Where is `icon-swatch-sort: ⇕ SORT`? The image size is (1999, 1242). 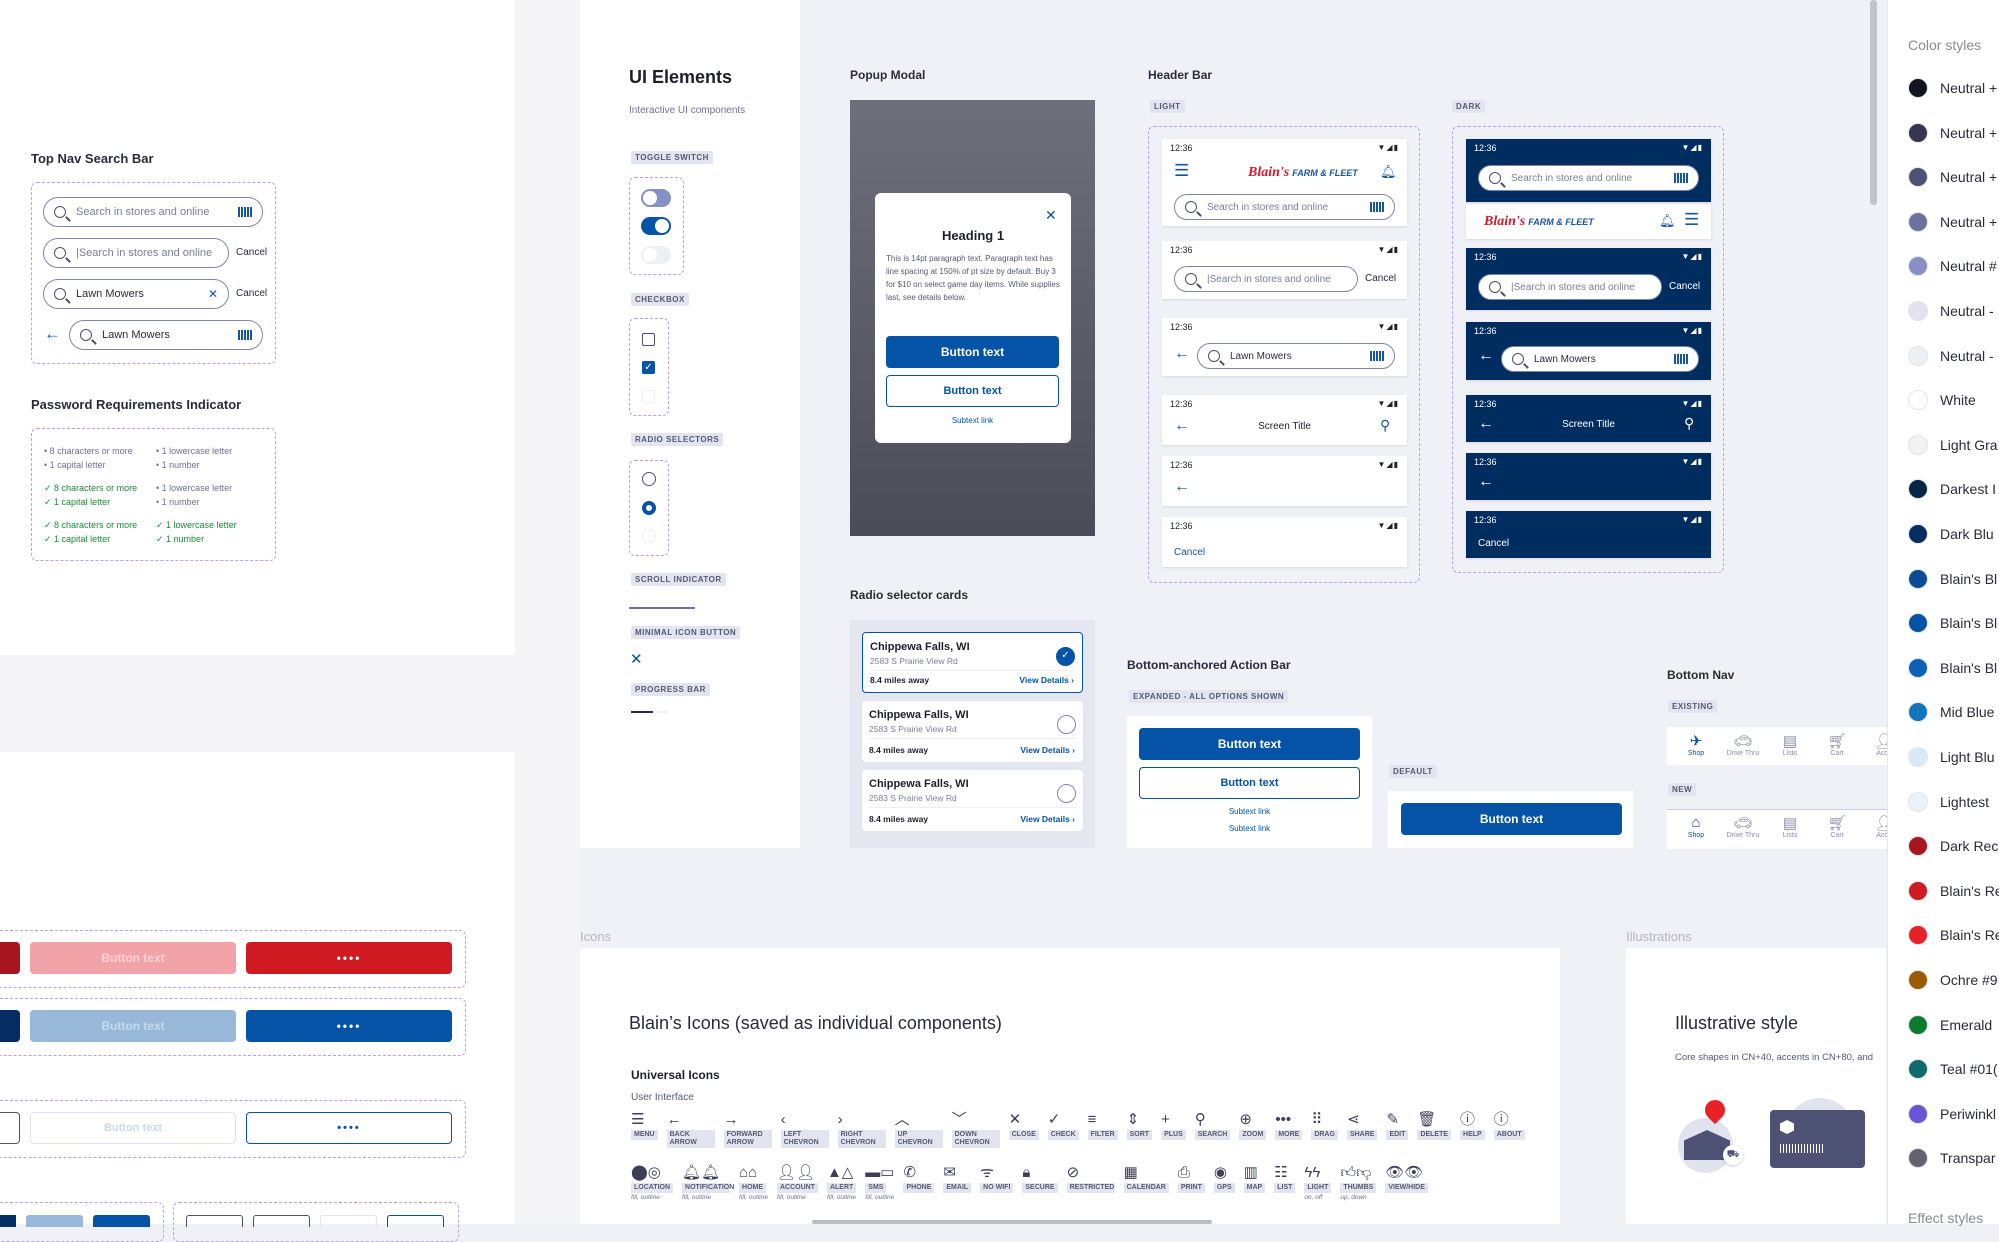 icon-swatch-sort: ⇕ SORT is located at coordinates (1139, 1125).